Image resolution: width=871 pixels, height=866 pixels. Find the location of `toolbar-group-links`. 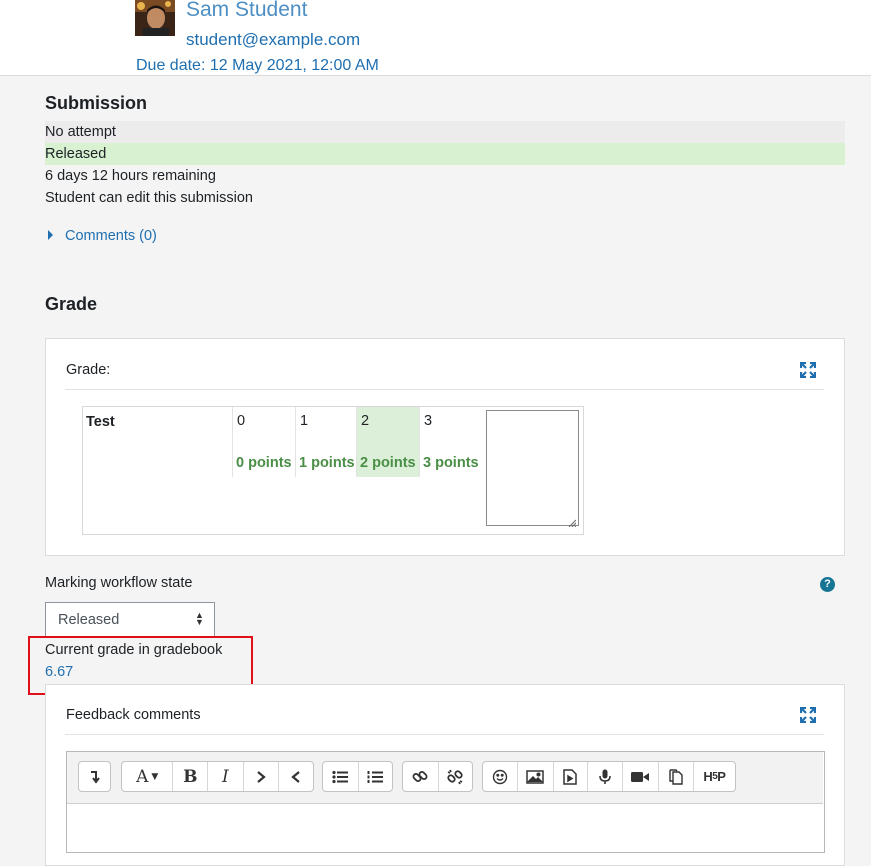

toolbar-group-links is located at coordinates (437, 776).